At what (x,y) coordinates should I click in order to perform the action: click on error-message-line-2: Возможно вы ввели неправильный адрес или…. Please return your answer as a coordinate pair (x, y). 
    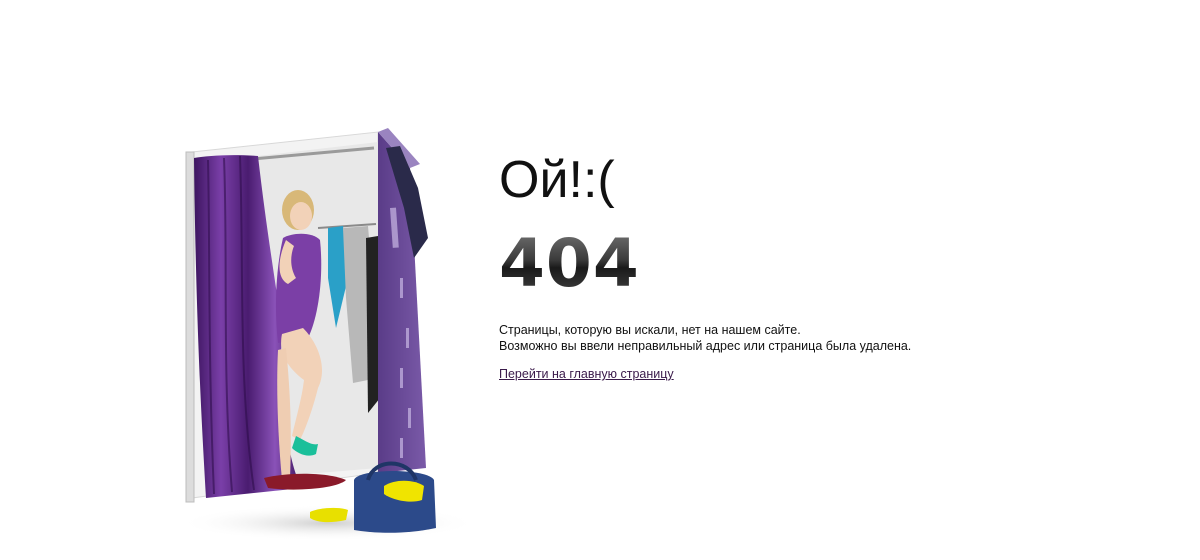
    Looking at the image, I should click on (705, 346).